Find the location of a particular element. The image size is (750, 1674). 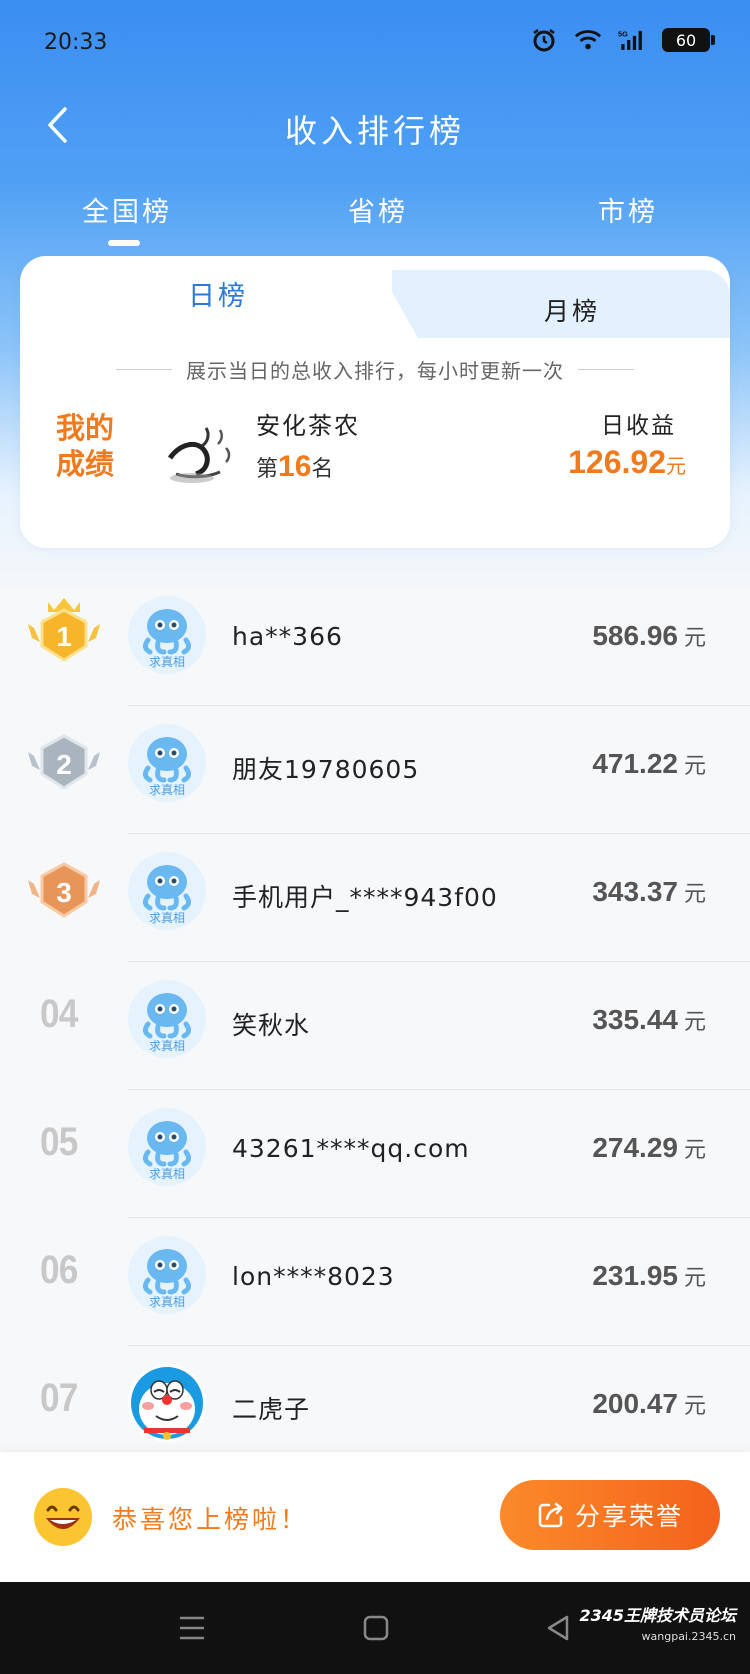

income-amount: 231.95 元 is located at coordinates (649, 1276).